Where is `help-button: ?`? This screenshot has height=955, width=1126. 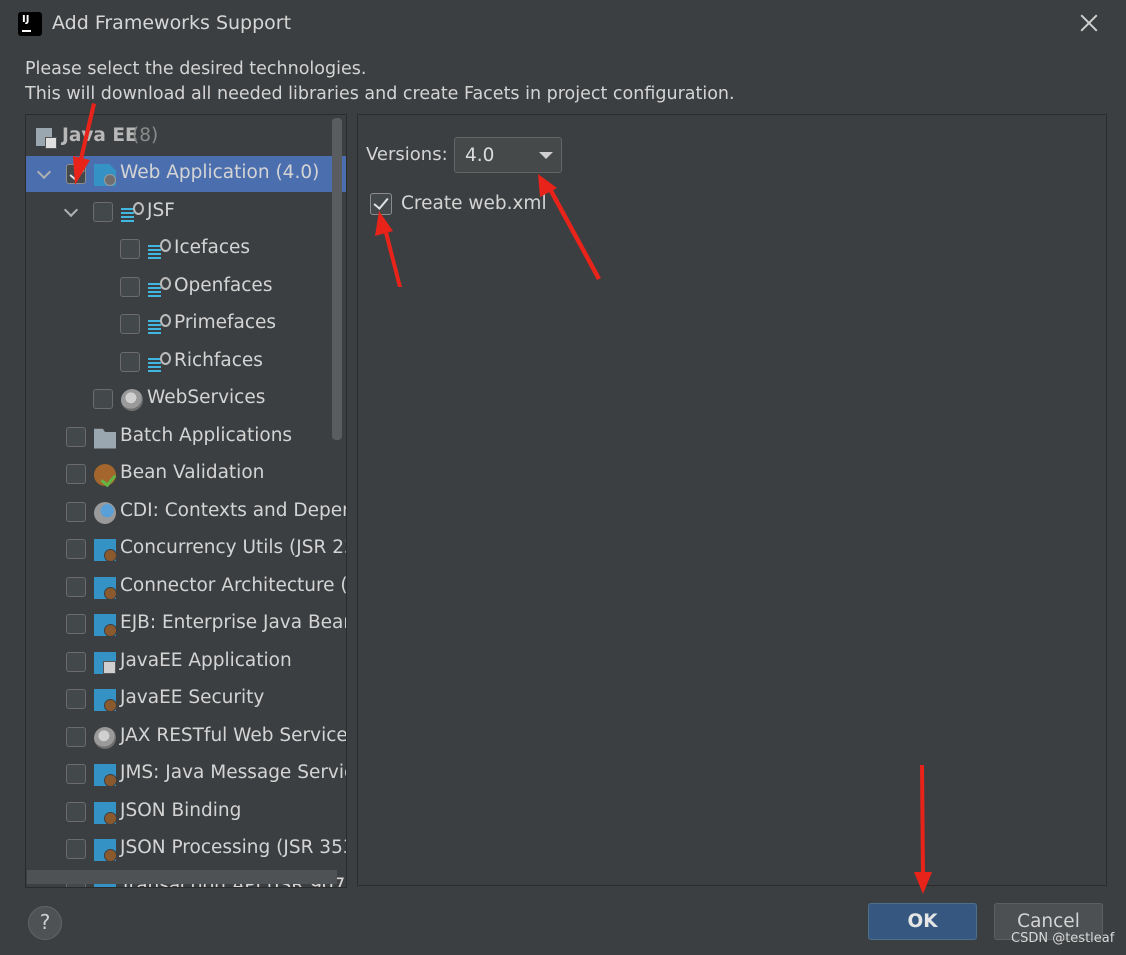 help-button: ? is located at coordinates (45, 923).